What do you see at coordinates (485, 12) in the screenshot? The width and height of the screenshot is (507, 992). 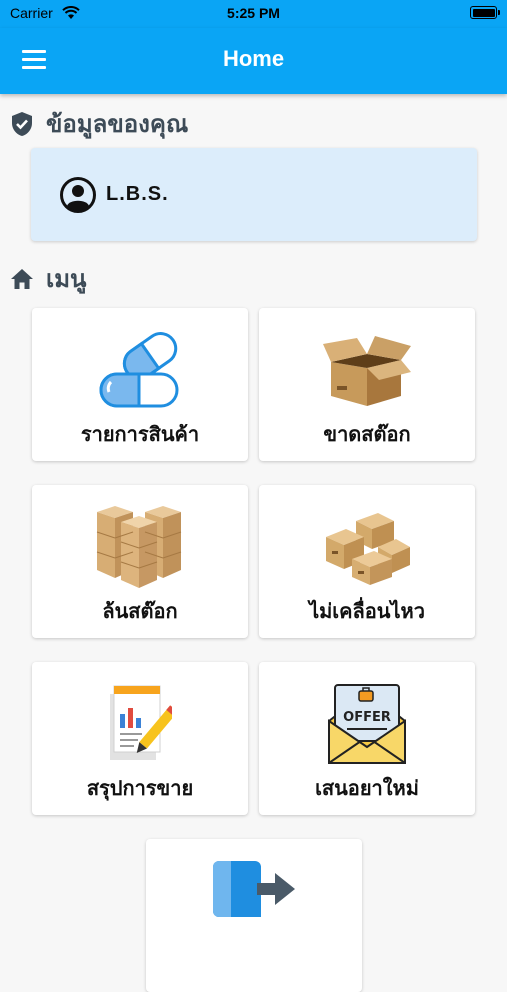 I see `battery-icon` at bounding box center [485, 12].